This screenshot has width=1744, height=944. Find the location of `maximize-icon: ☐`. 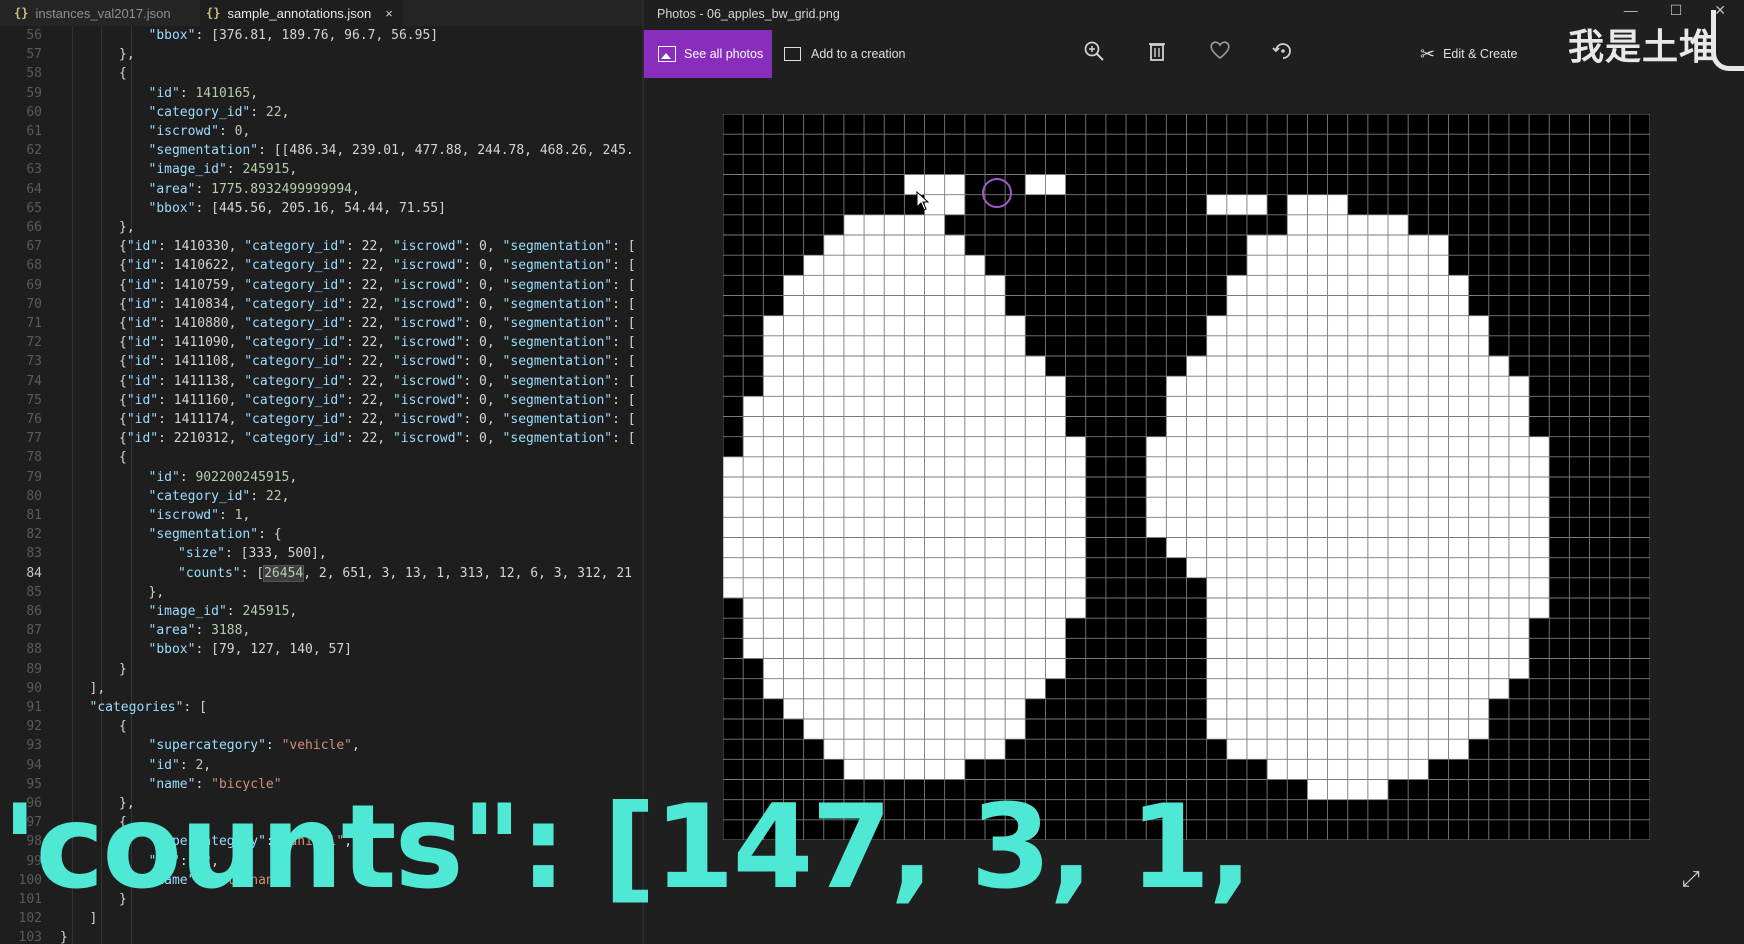

maximize-icon: ☐ is located at coordinates (1676, 10).